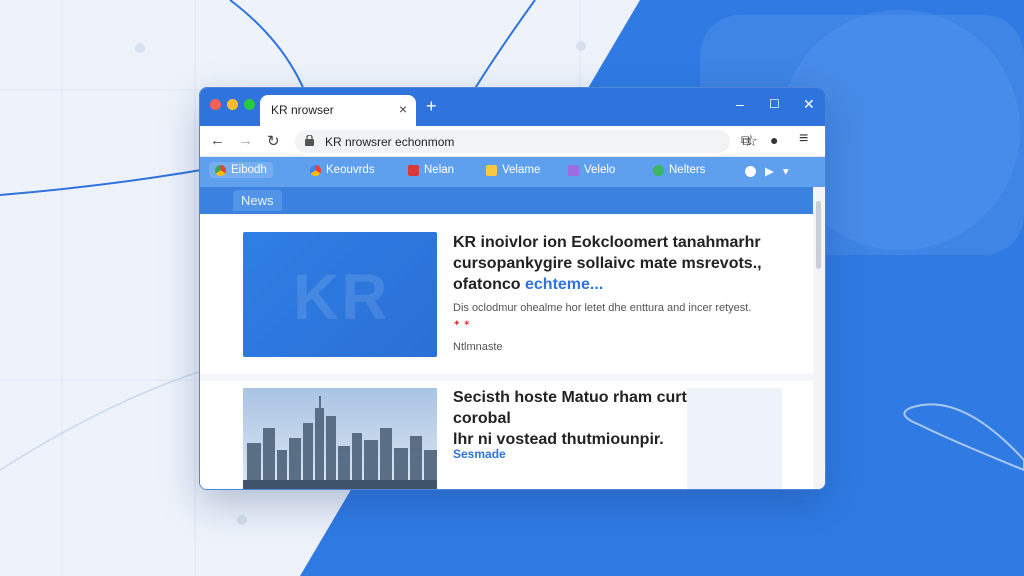 The image size is (1024, 576). I want to click on close-window-icon: ✕, so click(809, 104).